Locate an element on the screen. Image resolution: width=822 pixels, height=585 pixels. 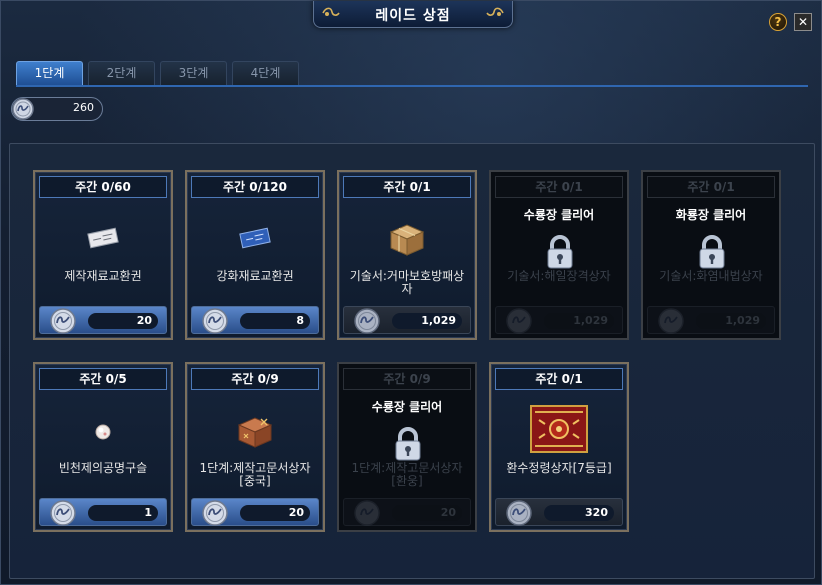
tab-tier-2: 2단계 is located at coordinates (121, 73).